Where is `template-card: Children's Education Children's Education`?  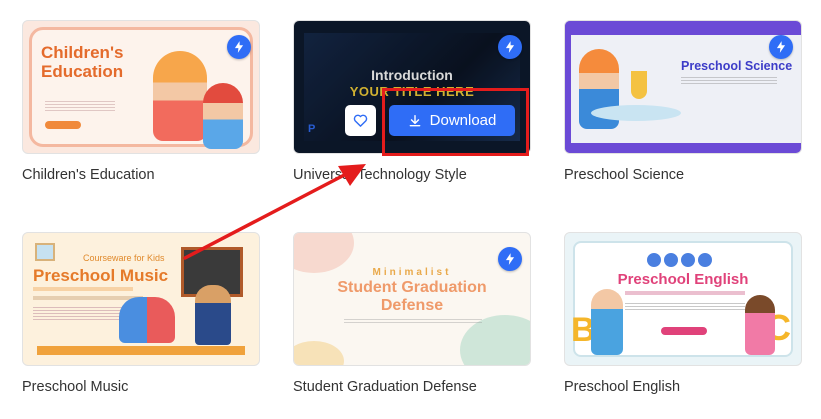 template-card: Children's Education Children's Education is located at coordinates (141, 105).